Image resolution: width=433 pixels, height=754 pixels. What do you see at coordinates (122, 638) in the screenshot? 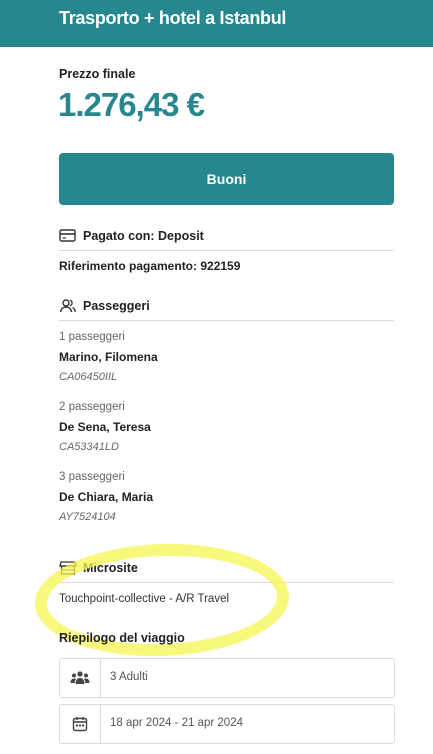
I see `trip-summary-title: Riepilogo del viaggio` at bounding box center [122, 638].